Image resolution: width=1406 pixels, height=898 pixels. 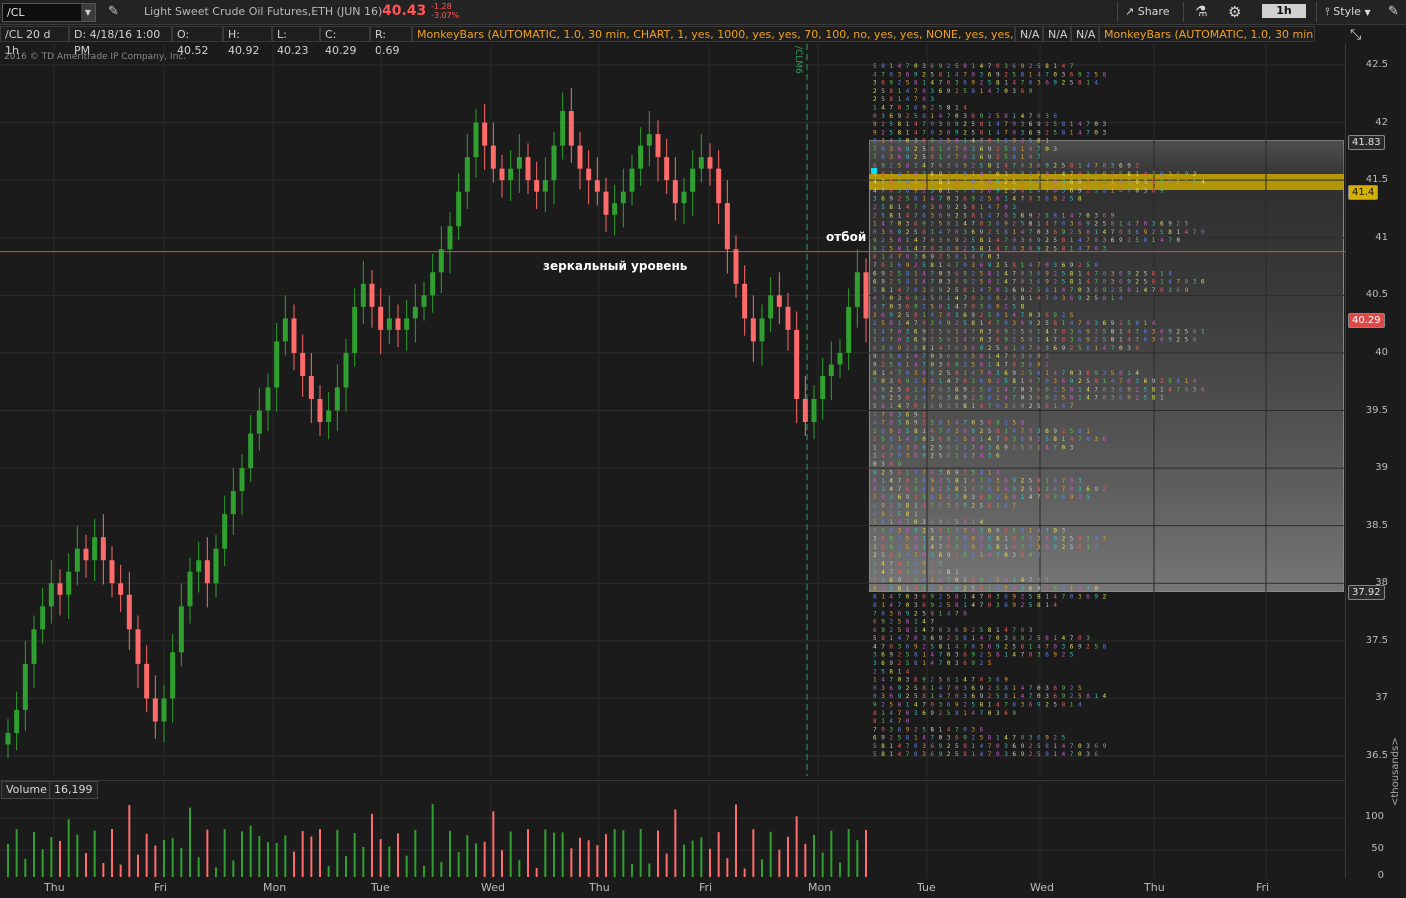 What do you see at coordinates (1147, 12) in the screenshot?
I see `share-button: ↗ Share` at bounding box center [1147, 12].